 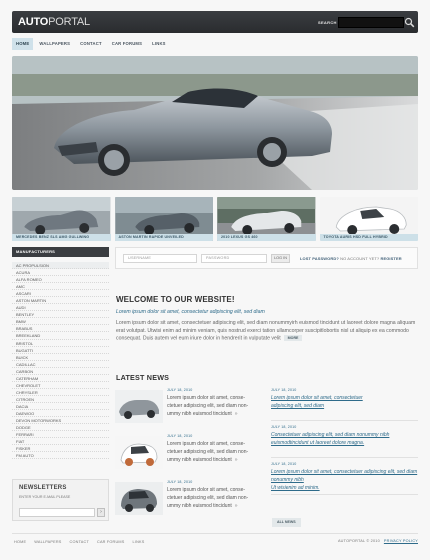 I want to click on manufacturer-item: BMW, so click(x=60, y=322).